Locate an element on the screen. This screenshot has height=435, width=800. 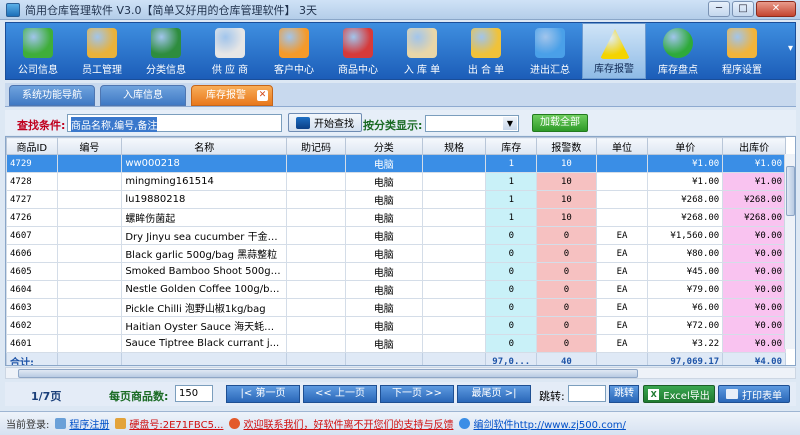
toolbar-item-8: 进出汇总 is located at coordinates (550, 51).